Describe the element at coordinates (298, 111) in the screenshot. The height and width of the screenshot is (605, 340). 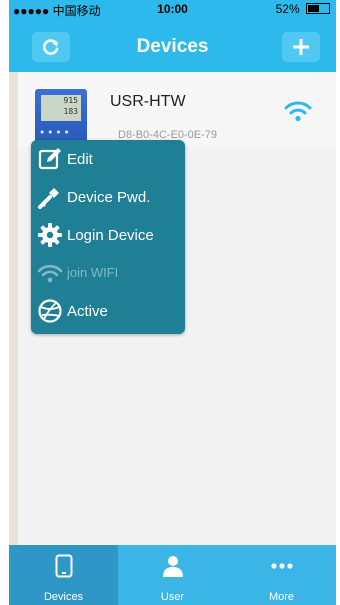
I see `wifi-signal-icon` at that location.